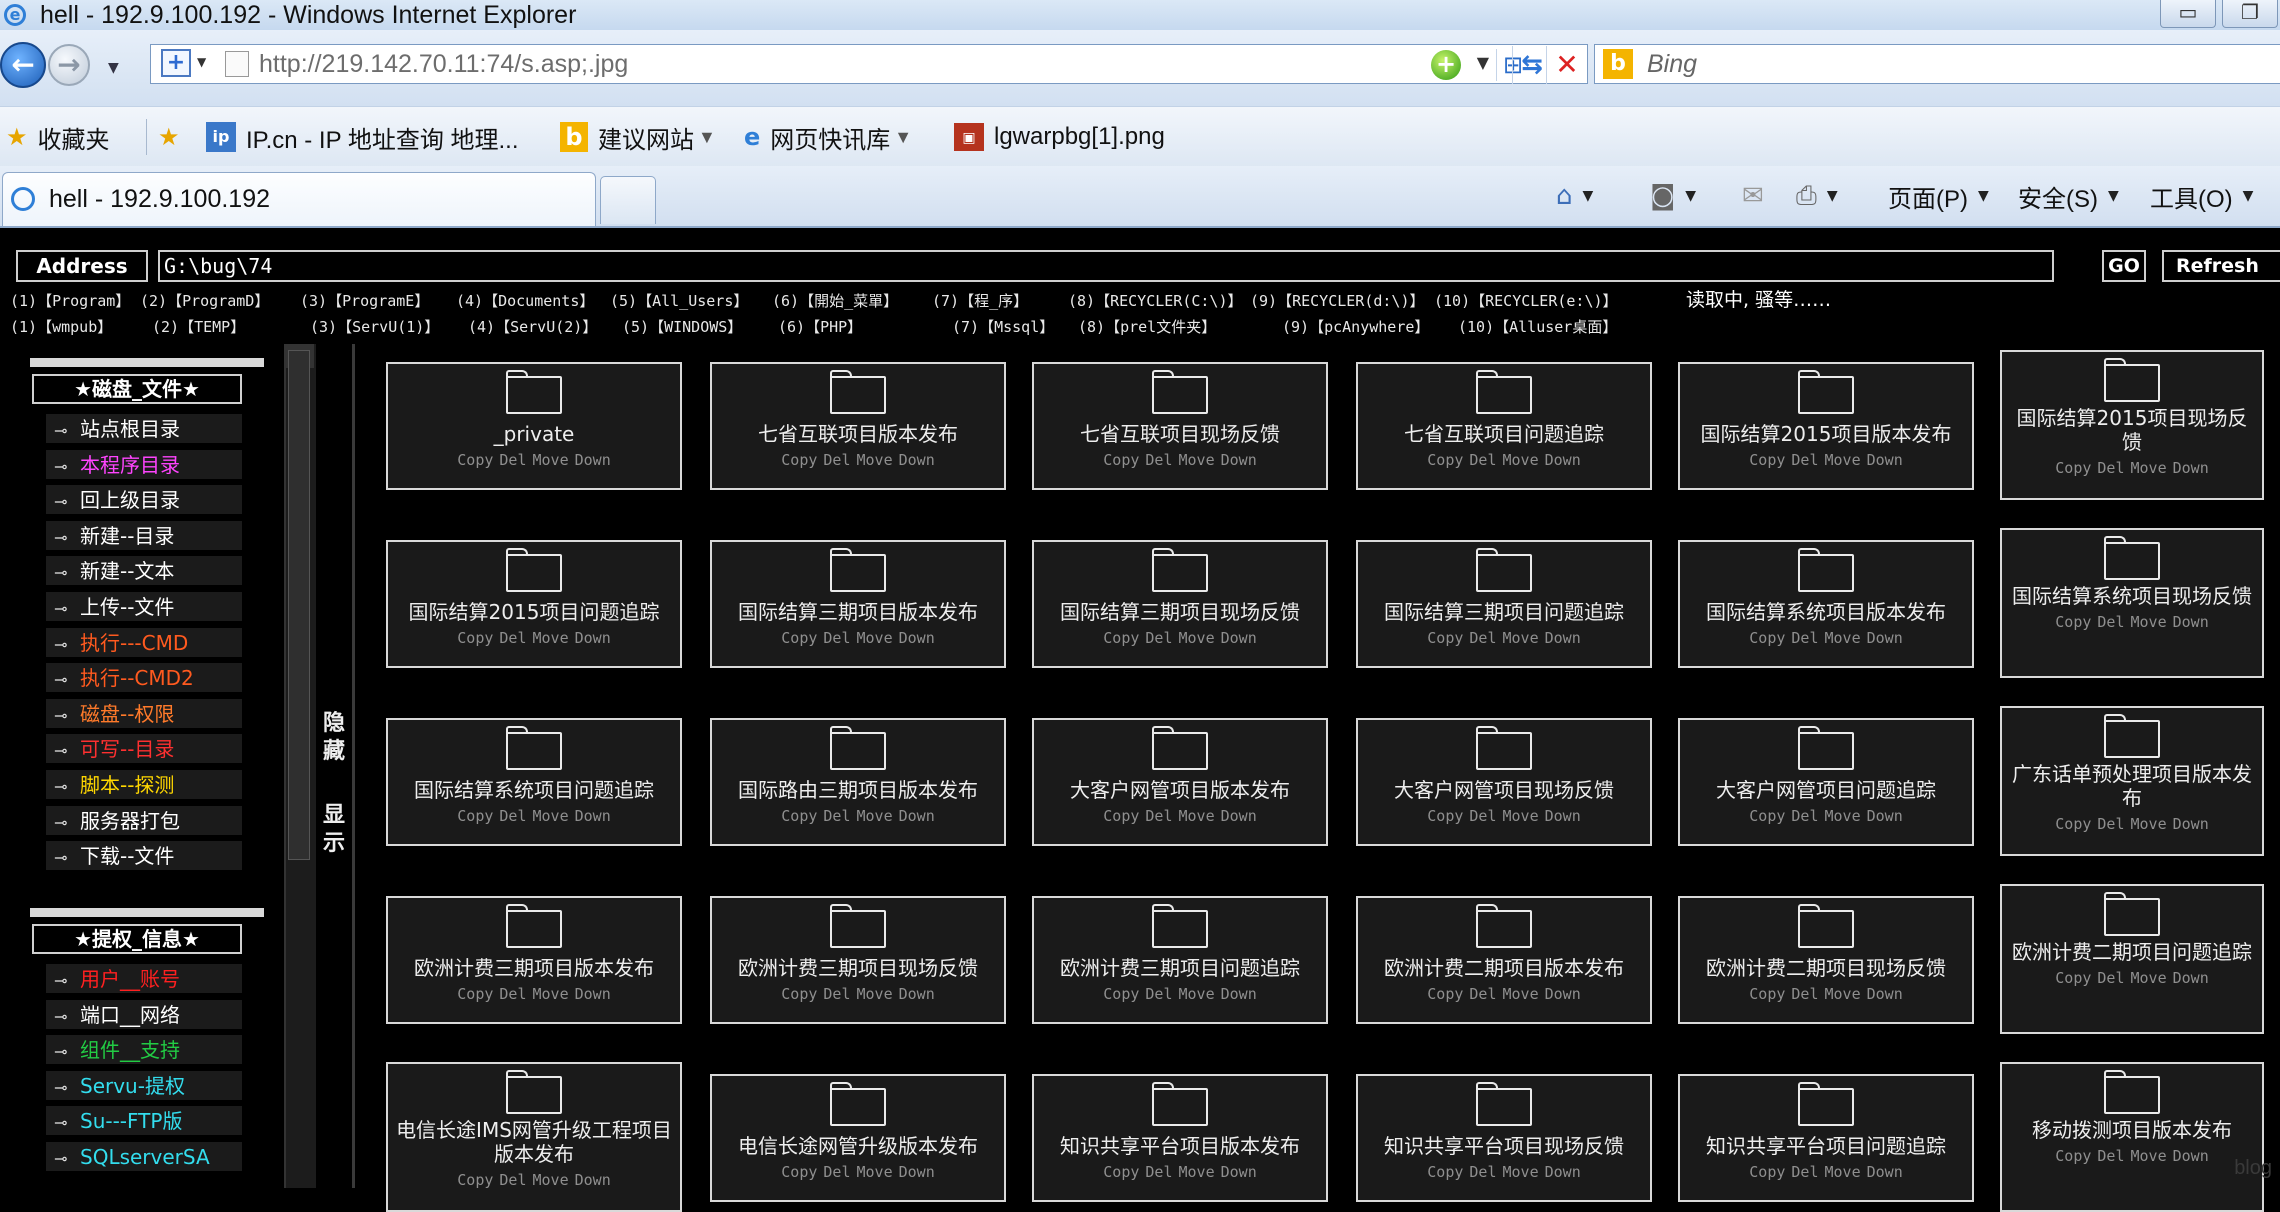 The image size is (2280, 1212). What do you see at coordinates (144, 465) in the screenshot?
I see `sidebar-item: ⊸ 本程序目录` at bounding box center [144, 465].